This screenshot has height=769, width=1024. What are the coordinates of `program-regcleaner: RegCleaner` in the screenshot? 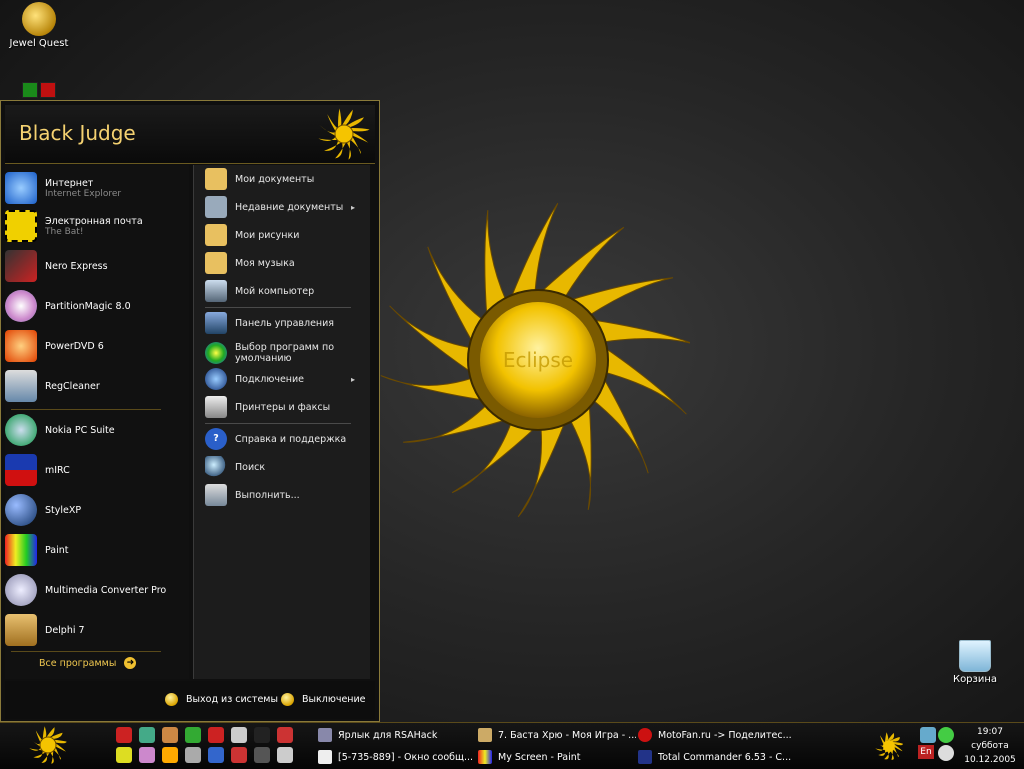 It's located at (93, 386).